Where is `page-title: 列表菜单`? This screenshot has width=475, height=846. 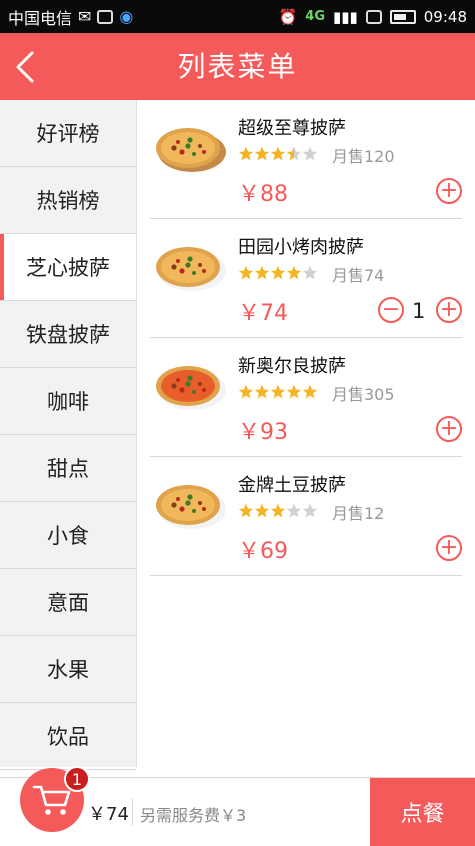 page-title: 列表菜单 is located at coordinates (237, 66).